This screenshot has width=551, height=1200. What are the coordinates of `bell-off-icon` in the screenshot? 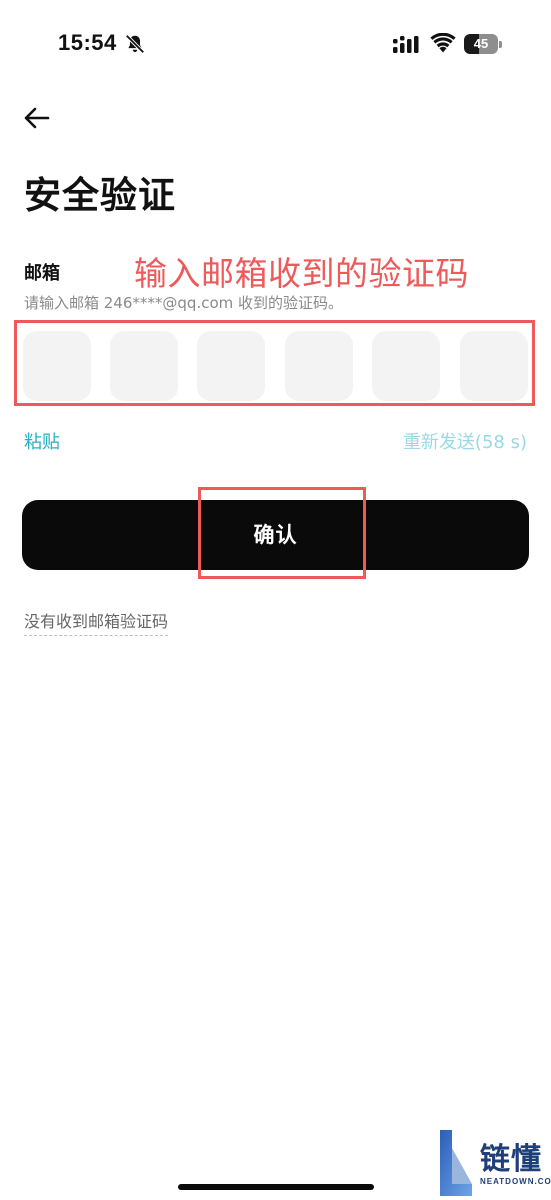 It's located at (135, 44).